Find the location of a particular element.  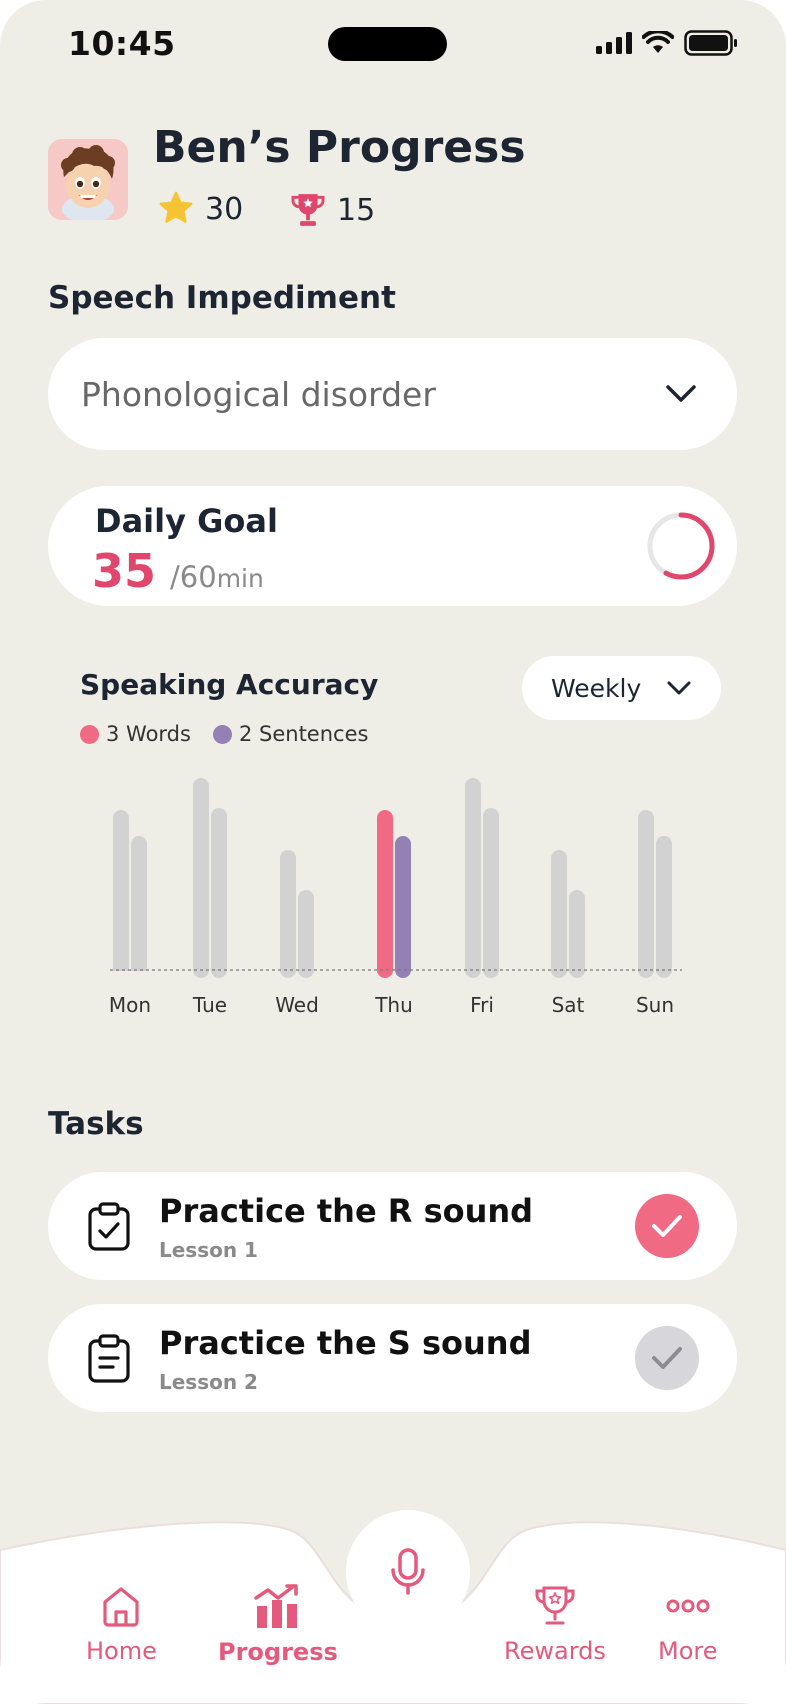

x-tick-label: Tue is located at coordinates (209, 1005).